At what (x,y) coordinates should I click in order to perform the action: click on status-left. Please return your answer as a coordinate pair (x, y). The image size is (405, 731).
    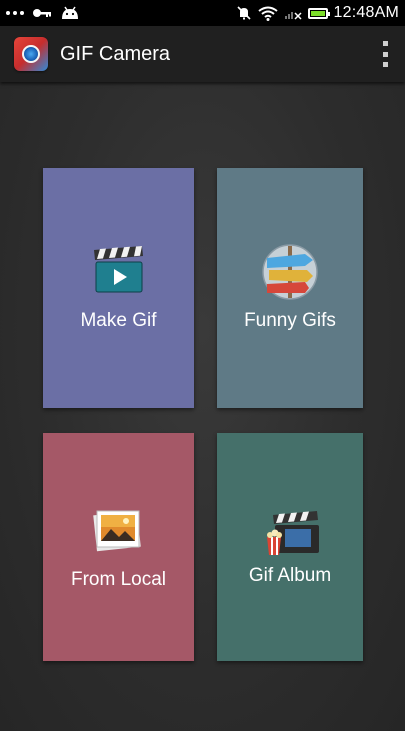
    Looking at the image, I should click on (43, 13).